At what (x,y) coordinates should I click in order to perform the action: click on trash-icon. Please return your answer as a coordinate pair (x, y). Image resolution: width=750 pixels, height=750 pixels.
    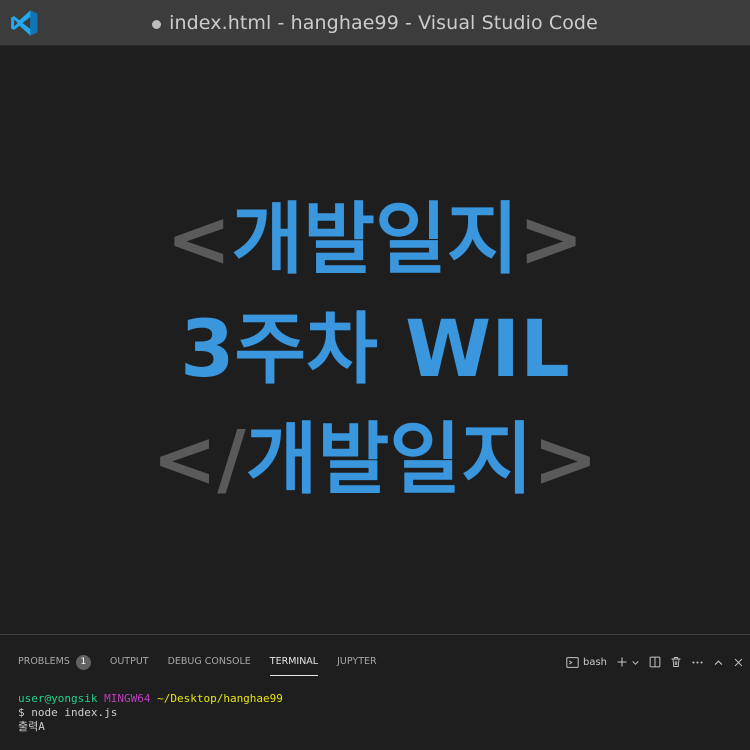
    Looking at the image, I should click on (676, 662).